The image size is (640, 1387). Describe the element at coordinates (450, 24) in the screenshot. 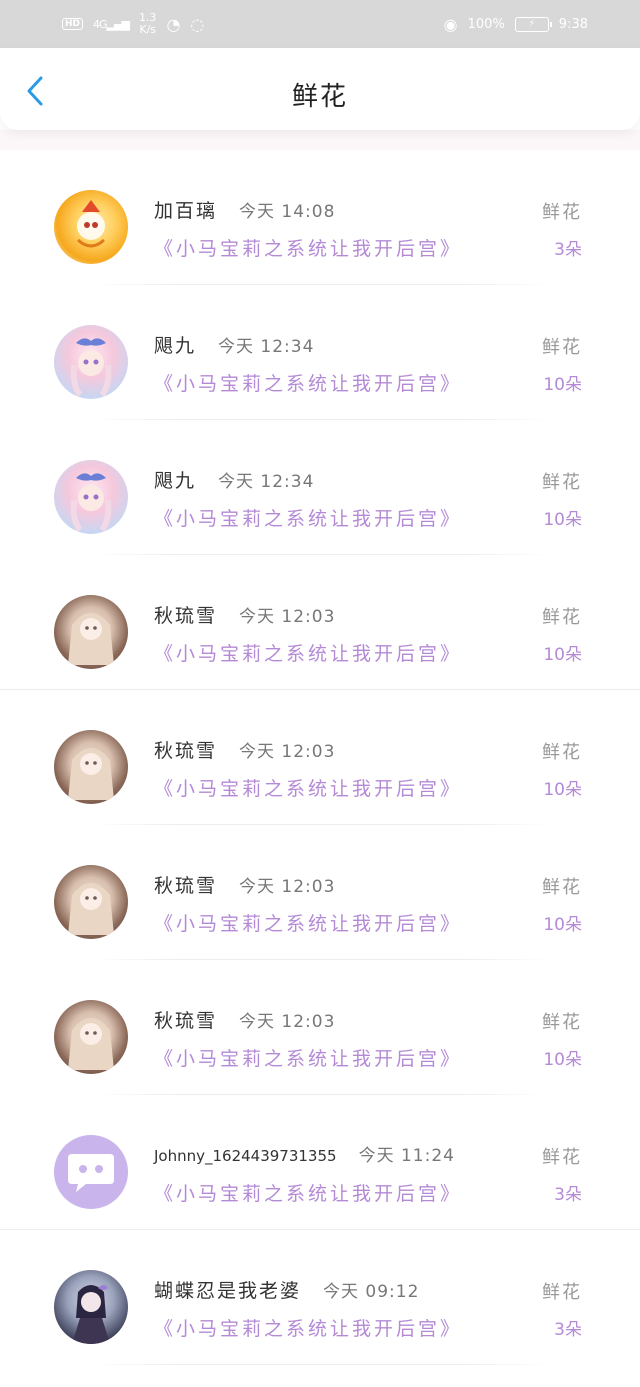

I see `eye-icon: ◉` at that location.